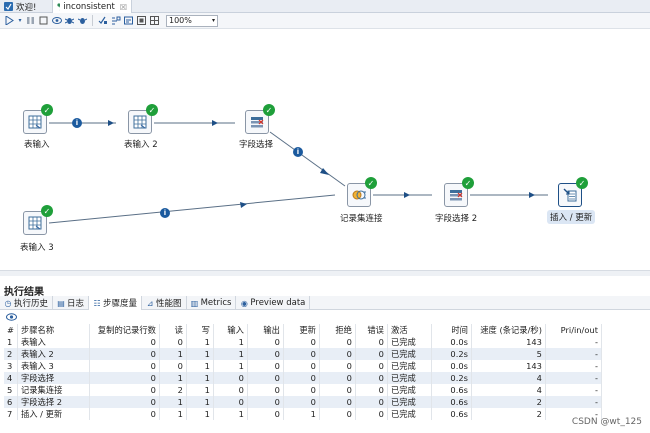  I want to click on editor-tab-bar: 欢迎! inconsistent ☒, so click(325, 7).